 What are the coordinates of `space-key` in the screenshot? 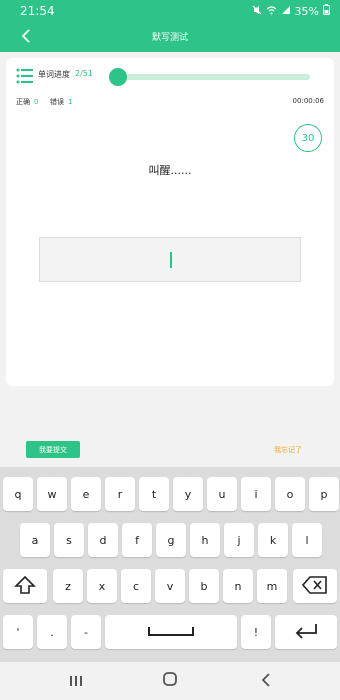 It's located at (171, 632).